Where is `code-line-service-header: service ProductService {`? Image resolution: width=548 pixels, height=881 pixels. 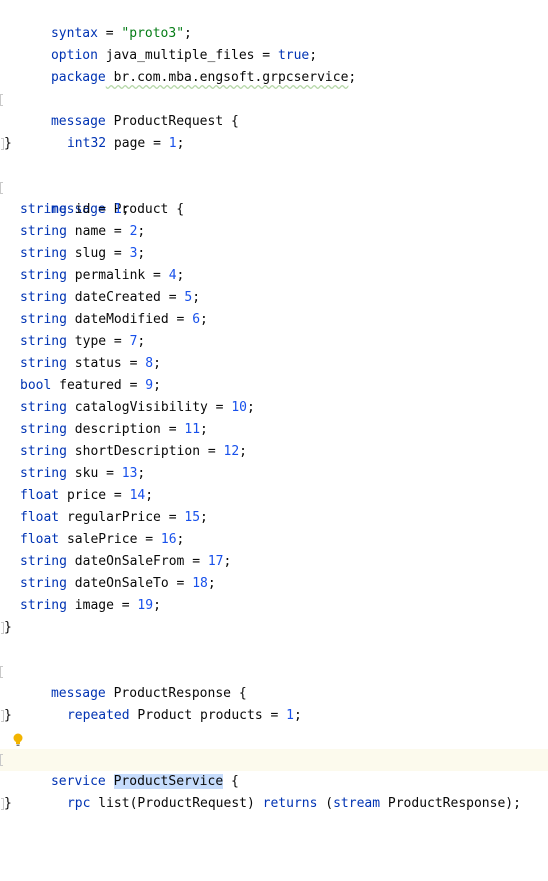 code-line-service-header: service ProductService { is located at coordinates (274, 769).